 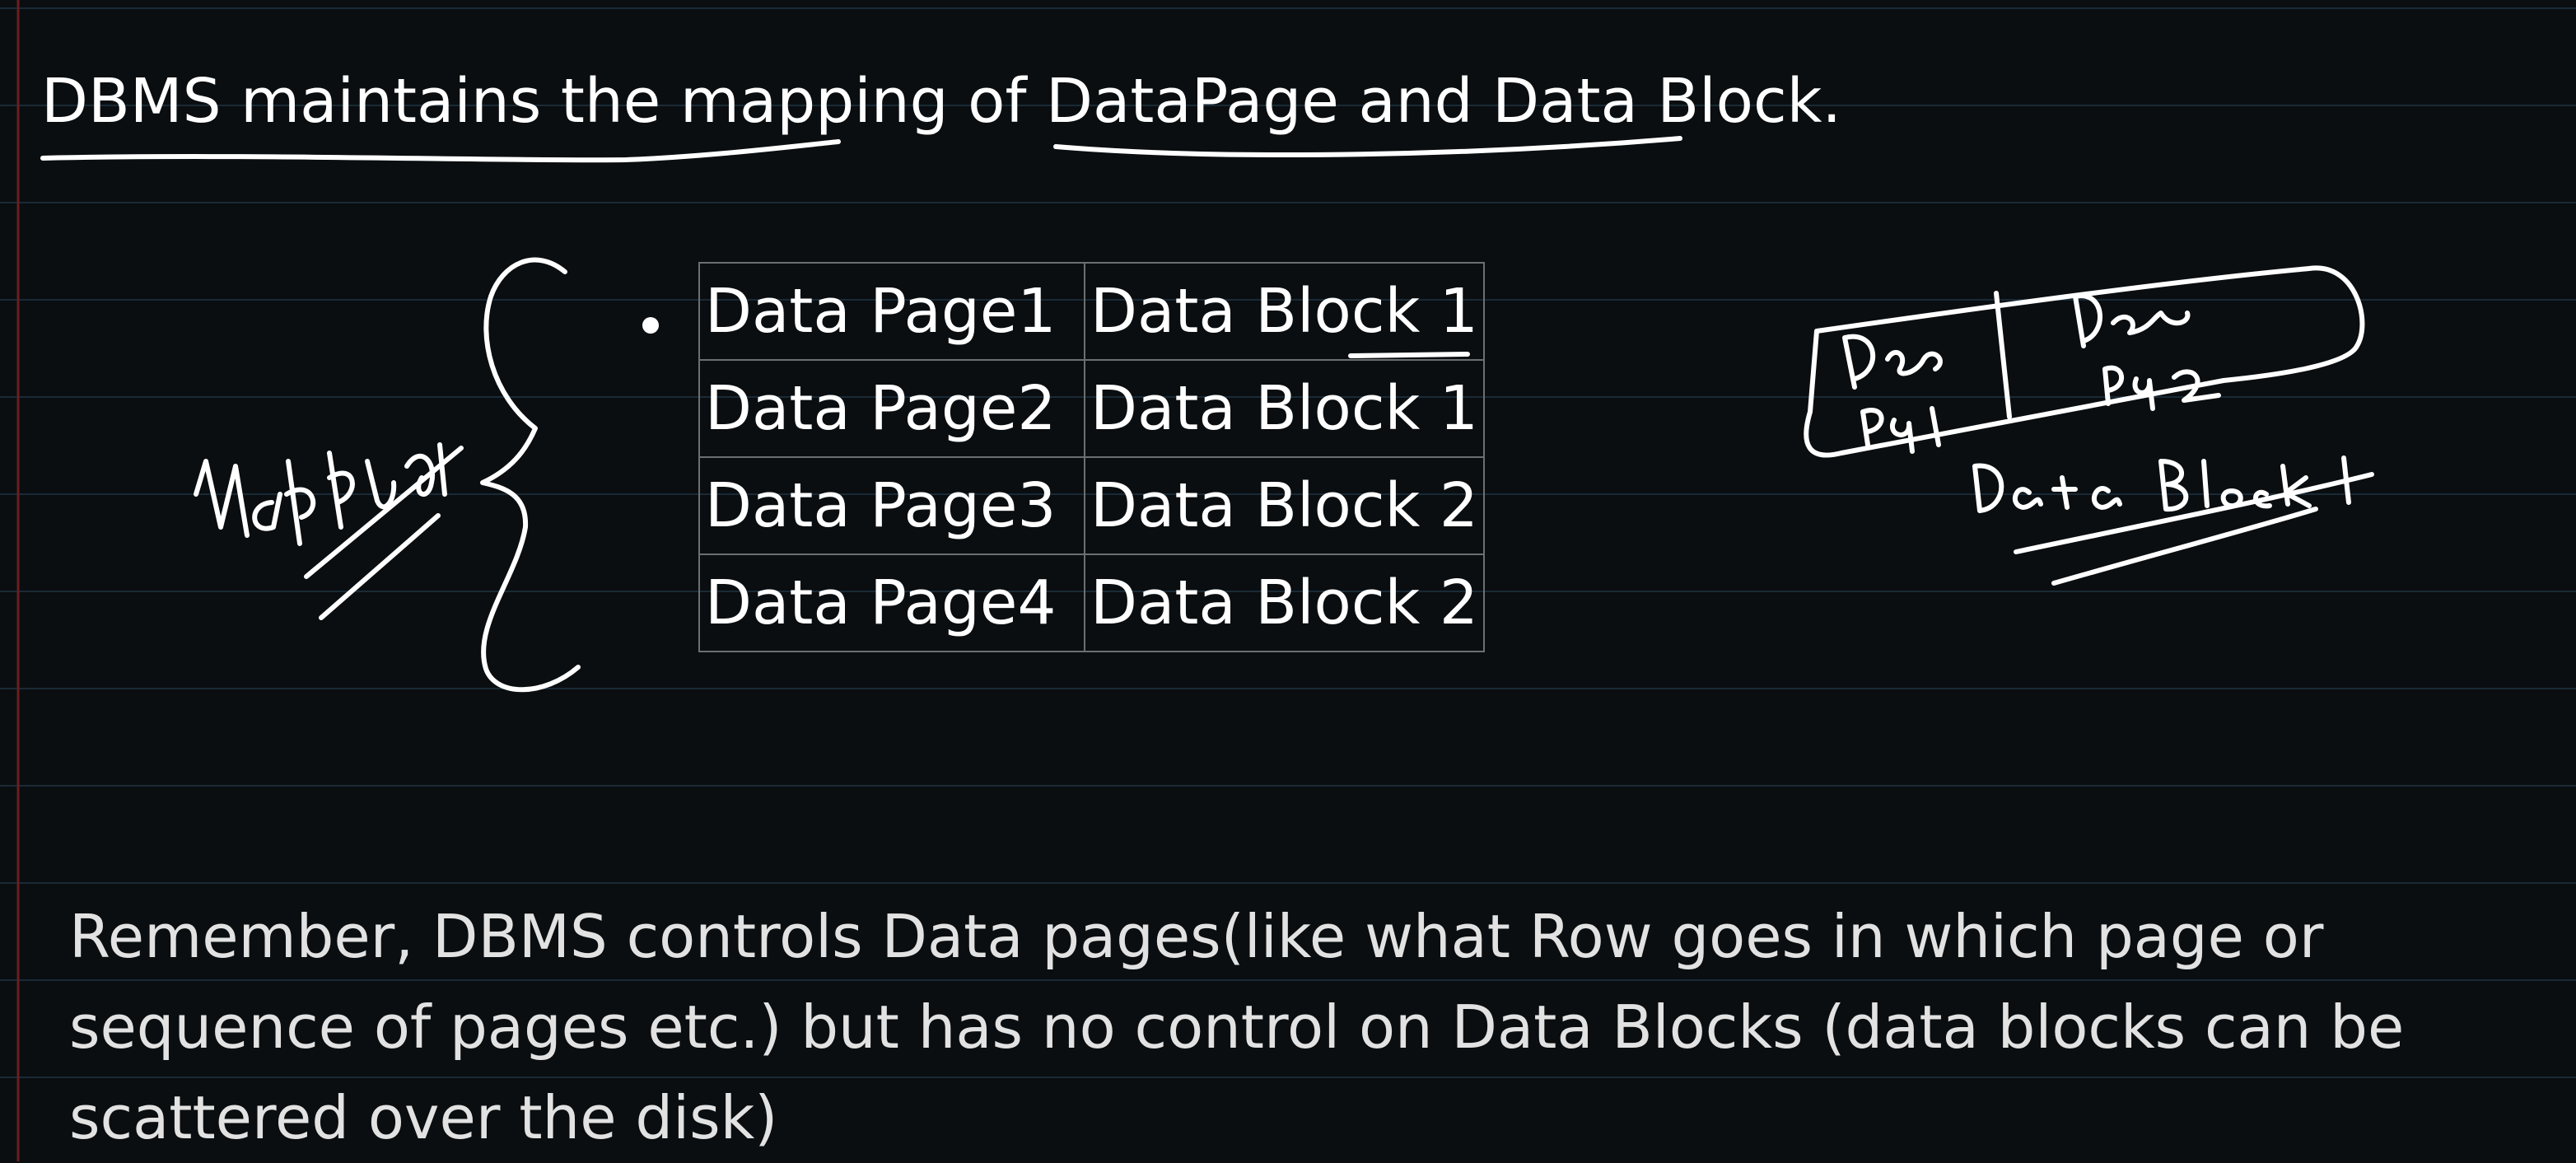 What do you see at coordinates (891, 602) in the screenshot?
I see `data-page-cell: Data Page4` at bounding box center [891, 602].